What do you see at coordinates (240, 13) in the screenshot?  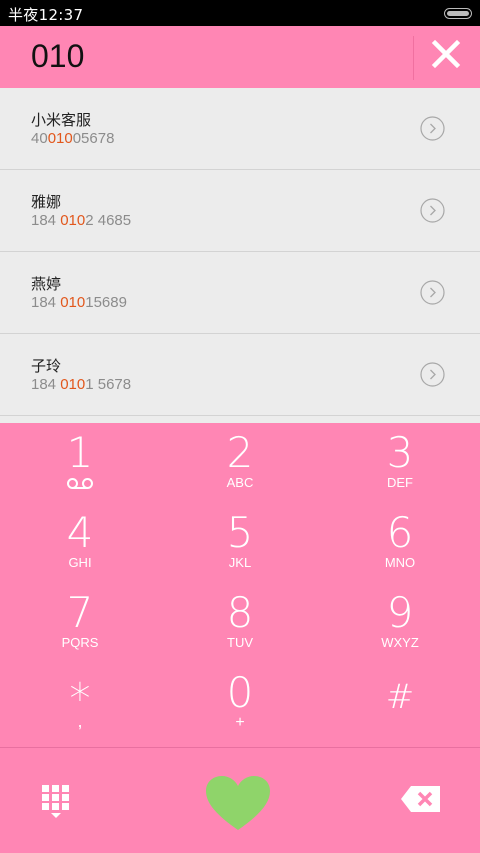 I see `status-bar: 半夜12:37` at bounding box center [240, 13].